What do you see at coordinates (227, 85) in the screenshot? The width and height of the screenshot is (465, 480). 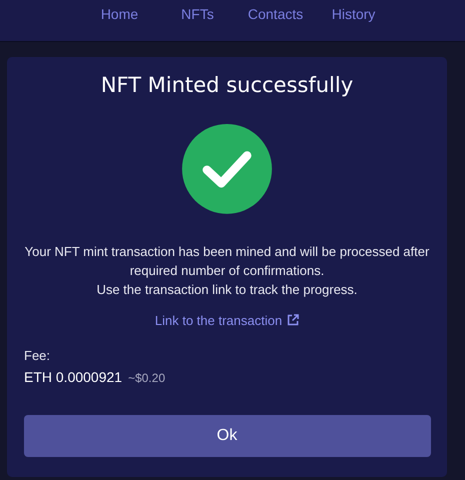 I see `dialog-title: NFT Minted successfully` at bounding box center [227, 85].